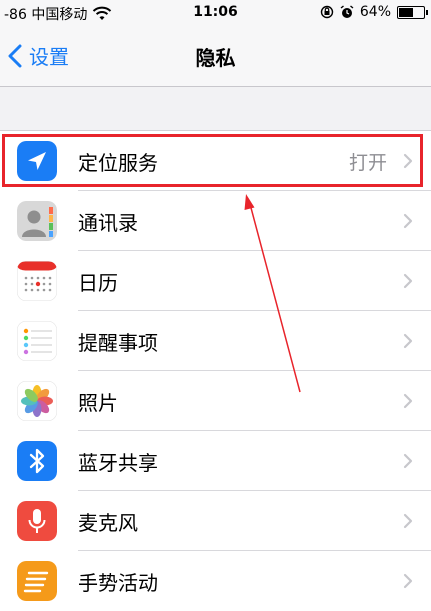 The image size is (431, 611). What do you see at coordinates (215, 281) in the screenshot?
I see `list-item-calendar: 日历` at bounding box center [215, 281].